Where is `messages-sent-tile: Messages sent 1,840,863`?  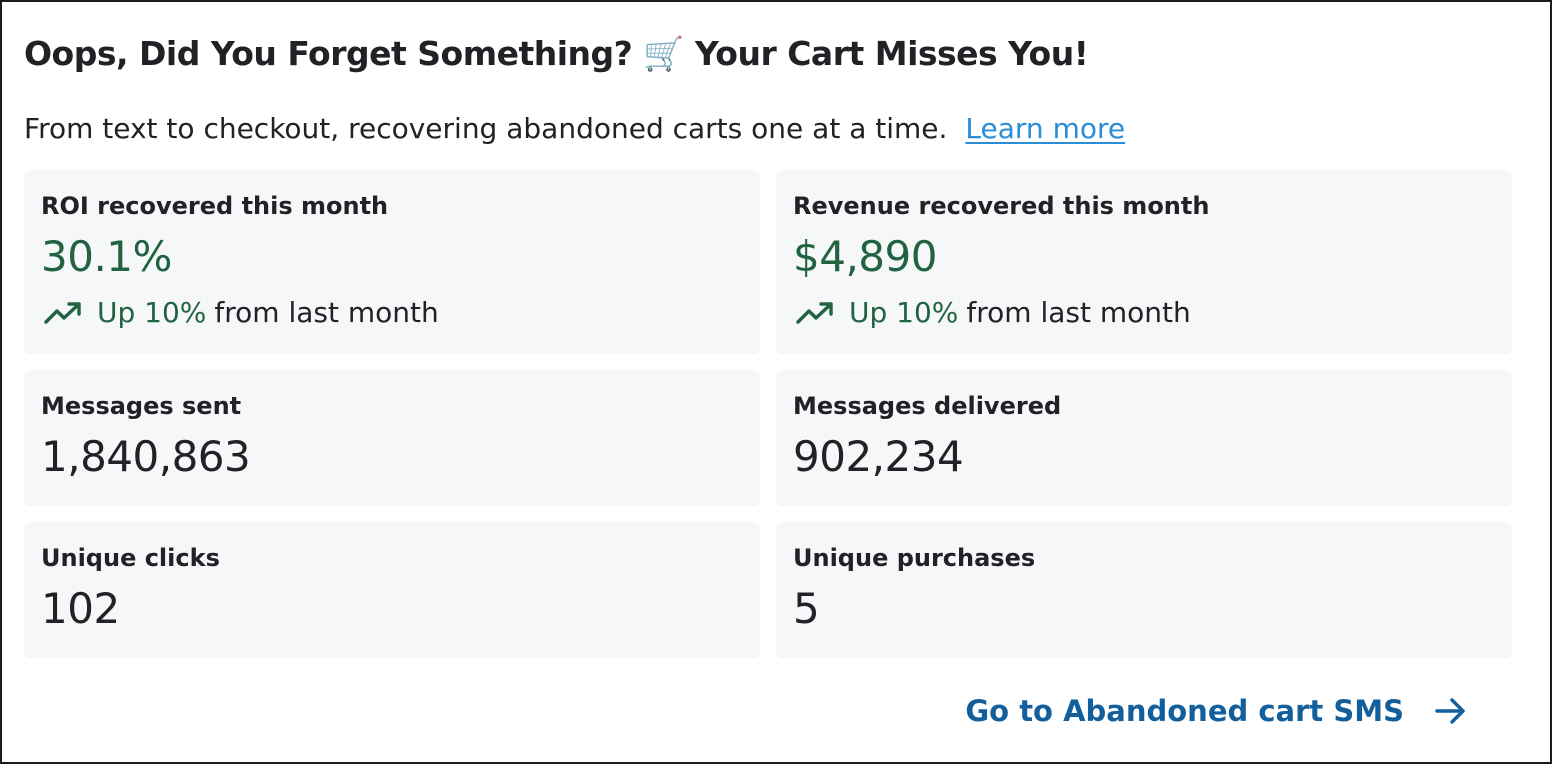 messages-sent-tile: Messages sent 1,840,863 is located at coordinates (392, 438).